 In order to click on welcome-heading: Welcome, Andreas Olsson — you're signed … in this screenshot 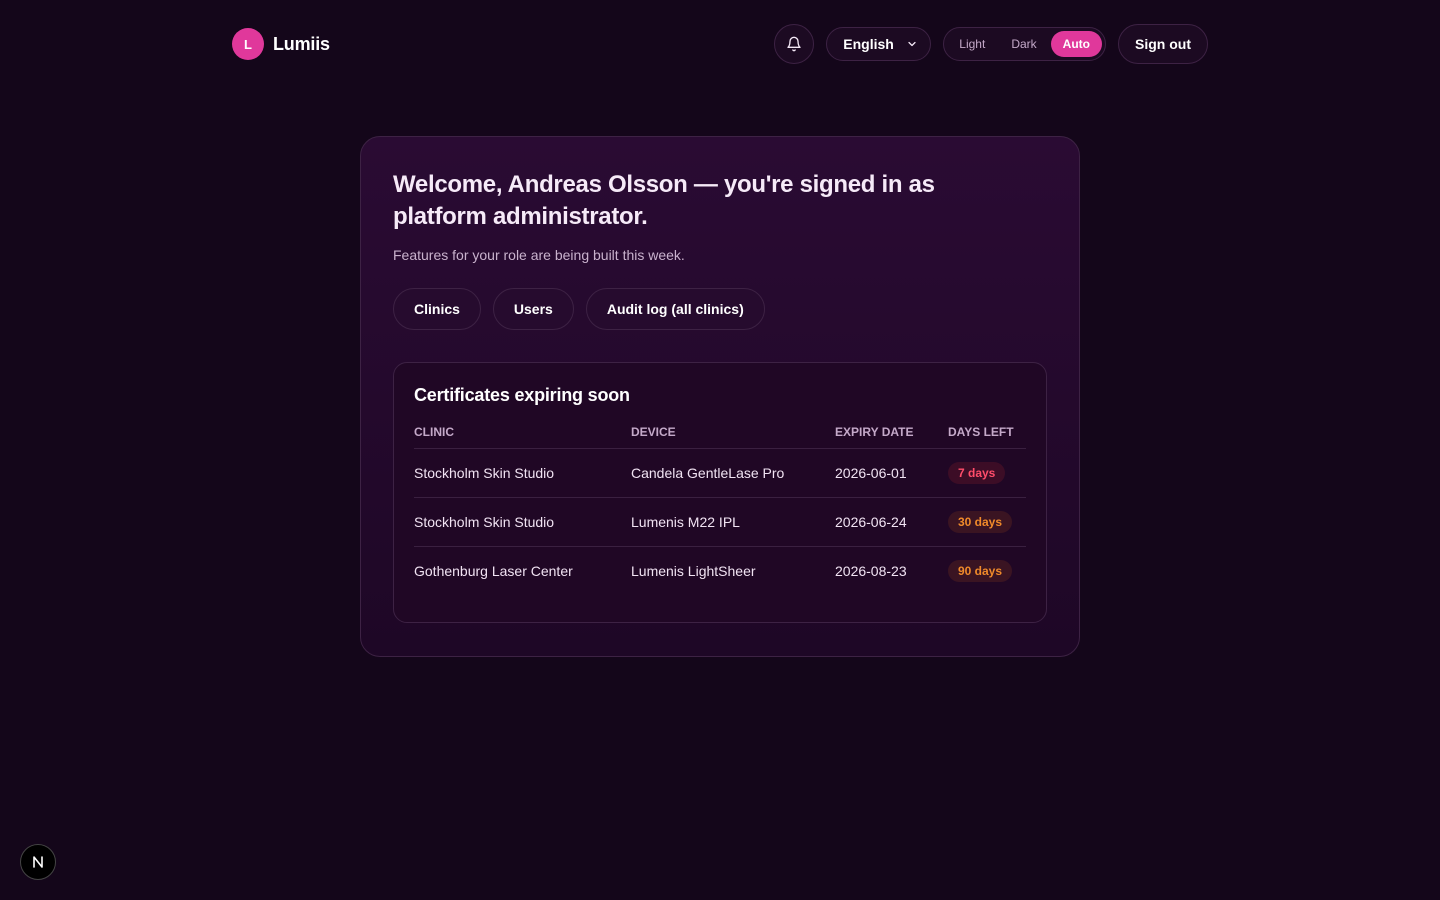, I will do `click(664, 200)`.